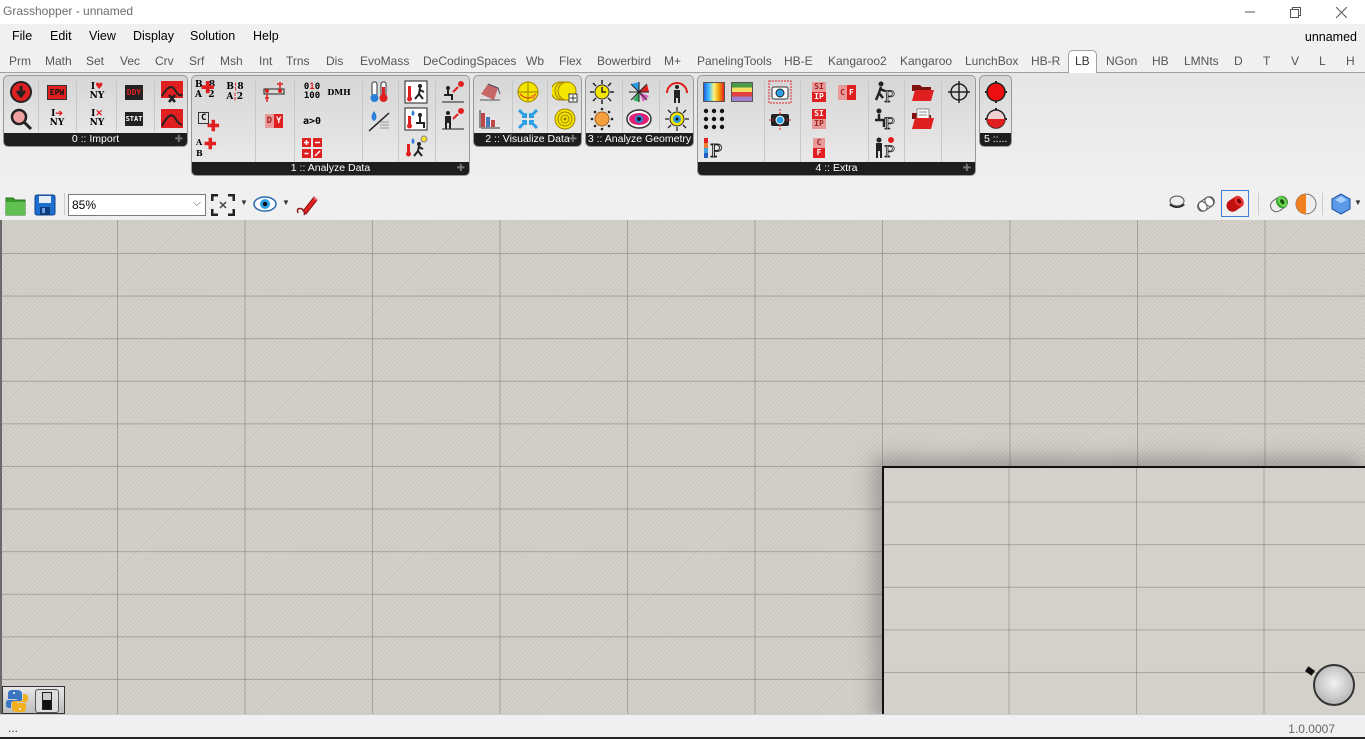 The image size is (1365, 739). Describe the element at coordinates (1322, 61) in the screenshot. I see `tab-l: L` at that location.